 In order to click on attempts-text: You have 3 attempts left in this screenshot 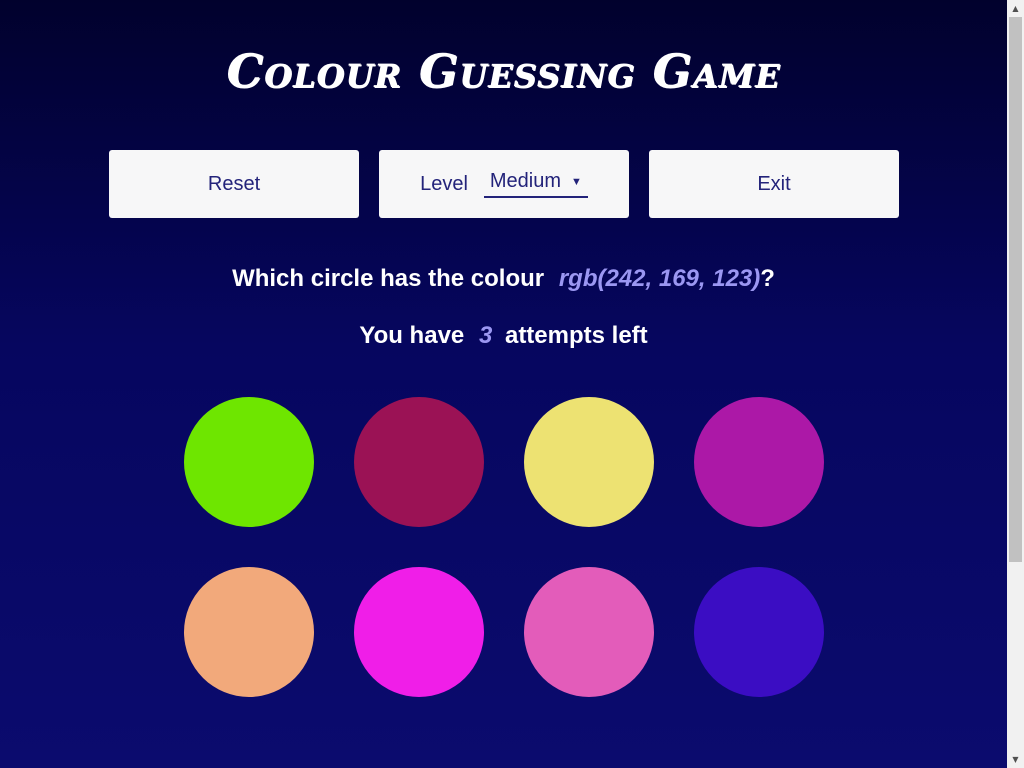, I will do `click(503, 336)`.